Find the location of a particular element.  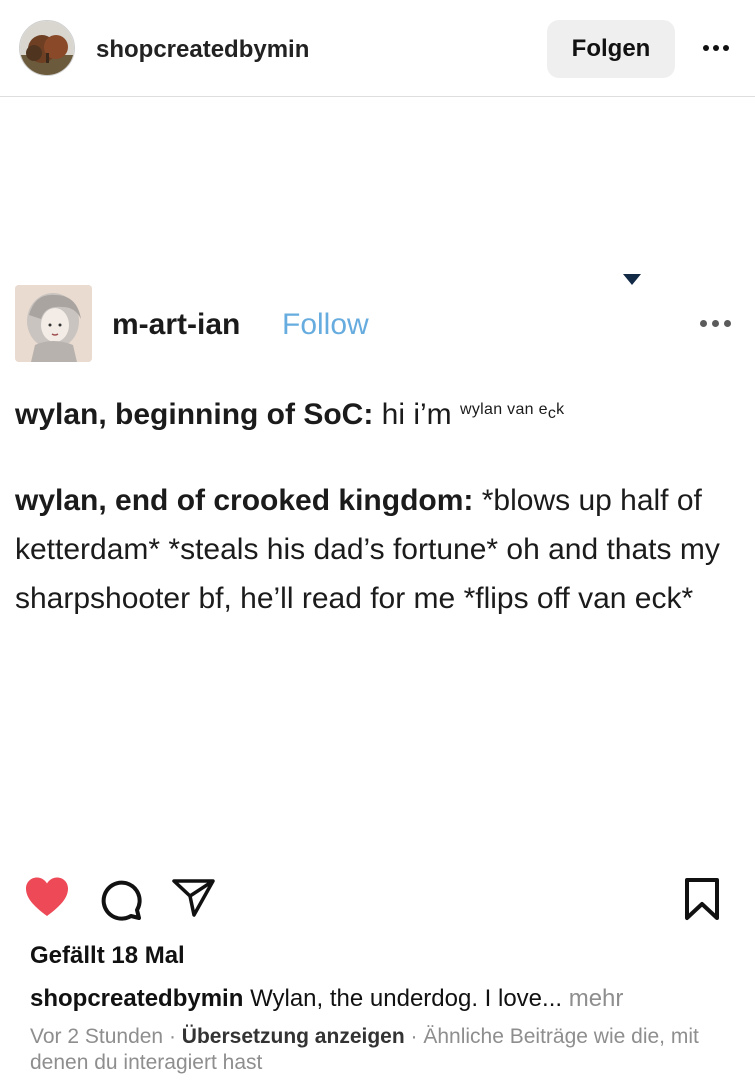

post-header: shopcreatedbymin Folgen is located at coordinates (377, 48).